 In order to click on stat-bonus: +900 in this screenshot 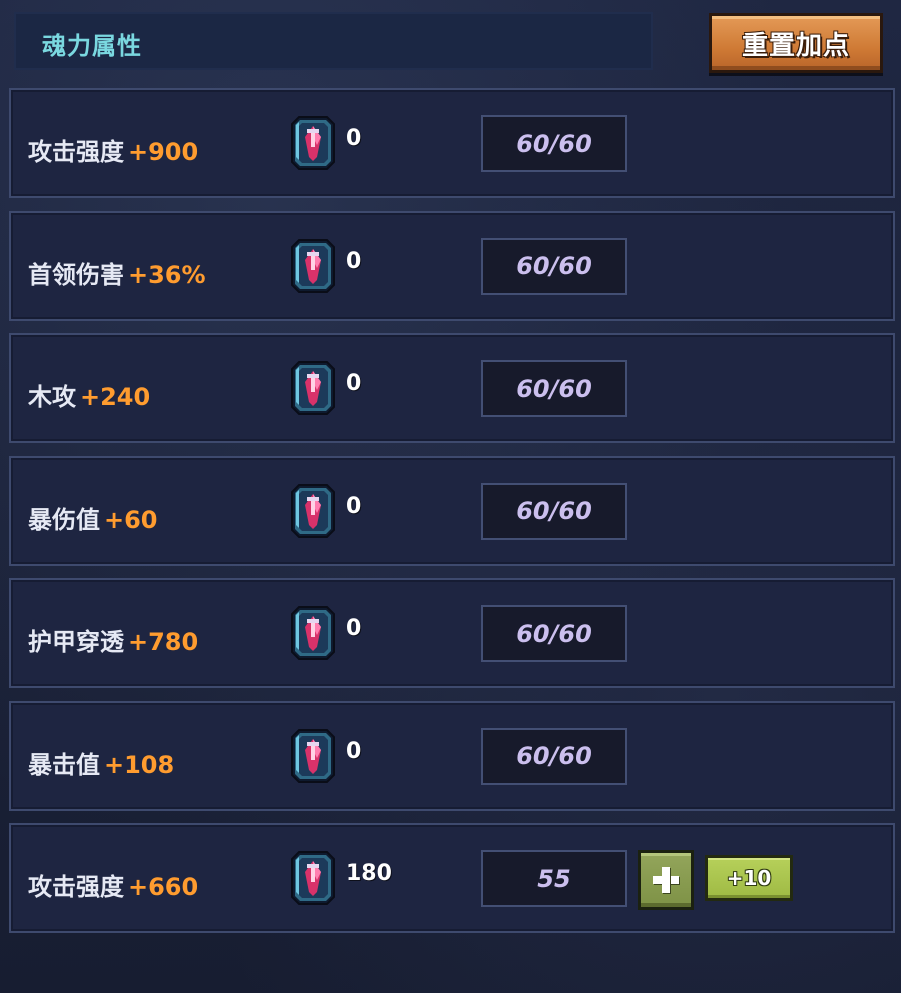, I will do `click(163, 152)`.